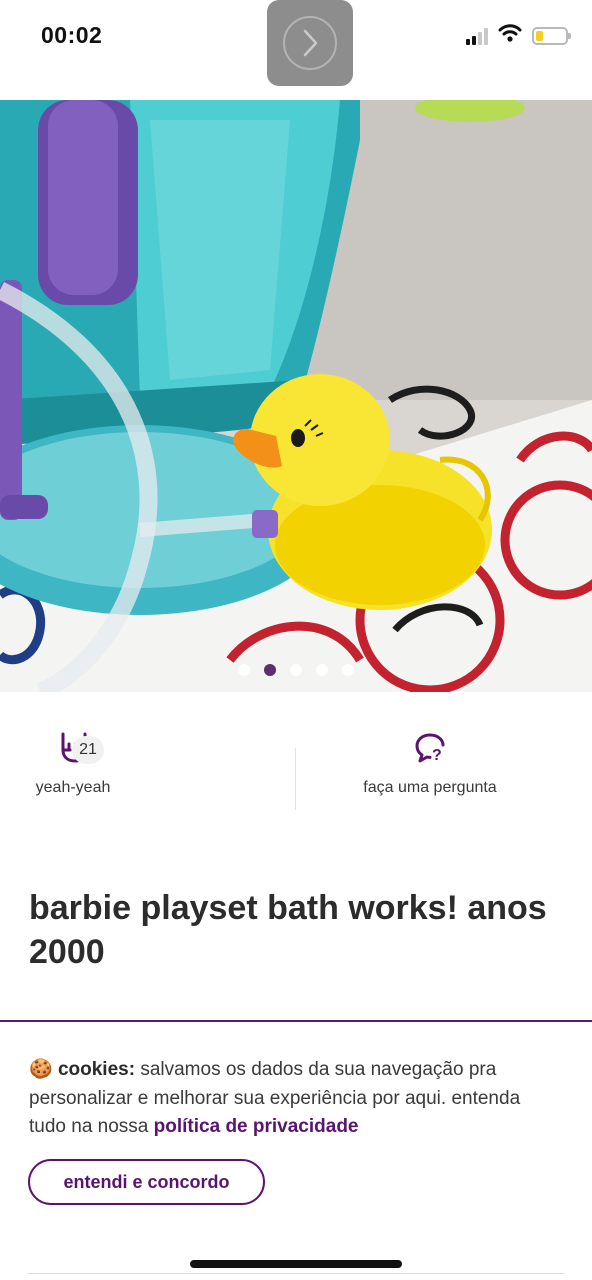  What do you see at coordinates (88, 750) in the screenshot?
I see `yeah-count-badge: 21` at bounding box center [88, 750].